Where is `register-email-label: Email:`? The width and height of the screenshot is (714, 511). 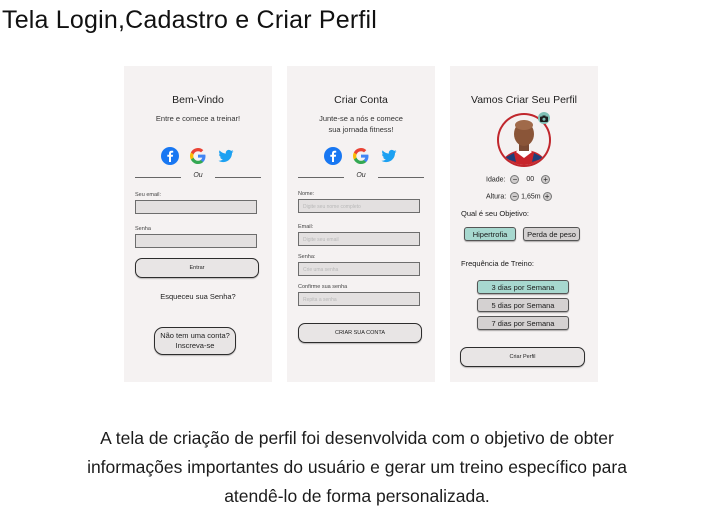 register-email-label: Email: is located at coordinates (306, 227).